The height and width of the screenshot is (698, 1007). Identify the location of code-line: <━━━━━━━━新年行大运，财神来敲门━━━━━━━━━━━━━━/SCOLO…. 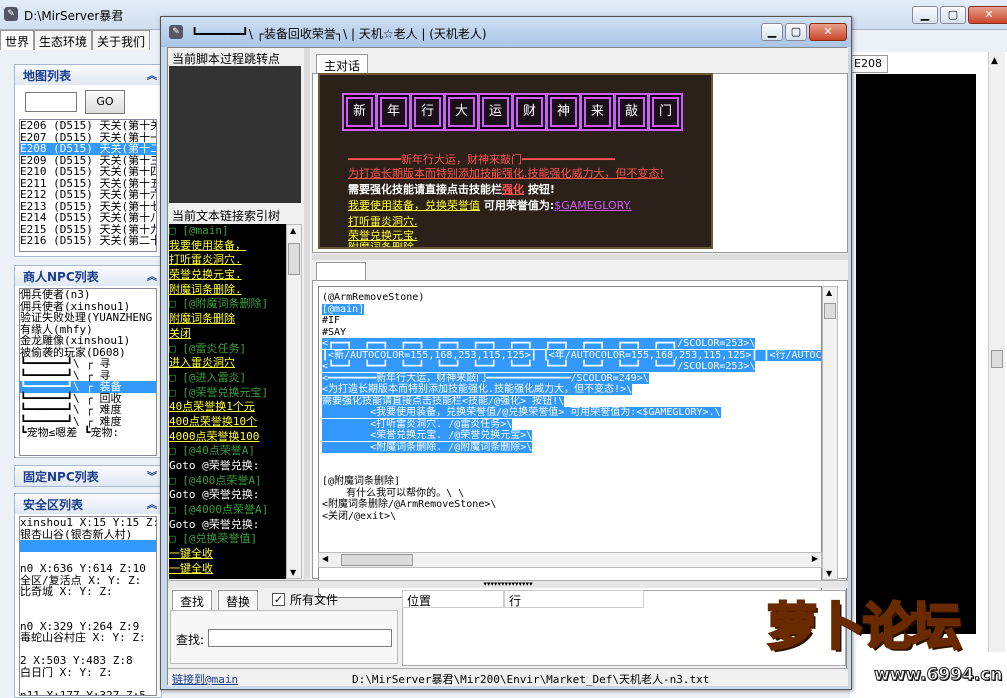
(571, 378).